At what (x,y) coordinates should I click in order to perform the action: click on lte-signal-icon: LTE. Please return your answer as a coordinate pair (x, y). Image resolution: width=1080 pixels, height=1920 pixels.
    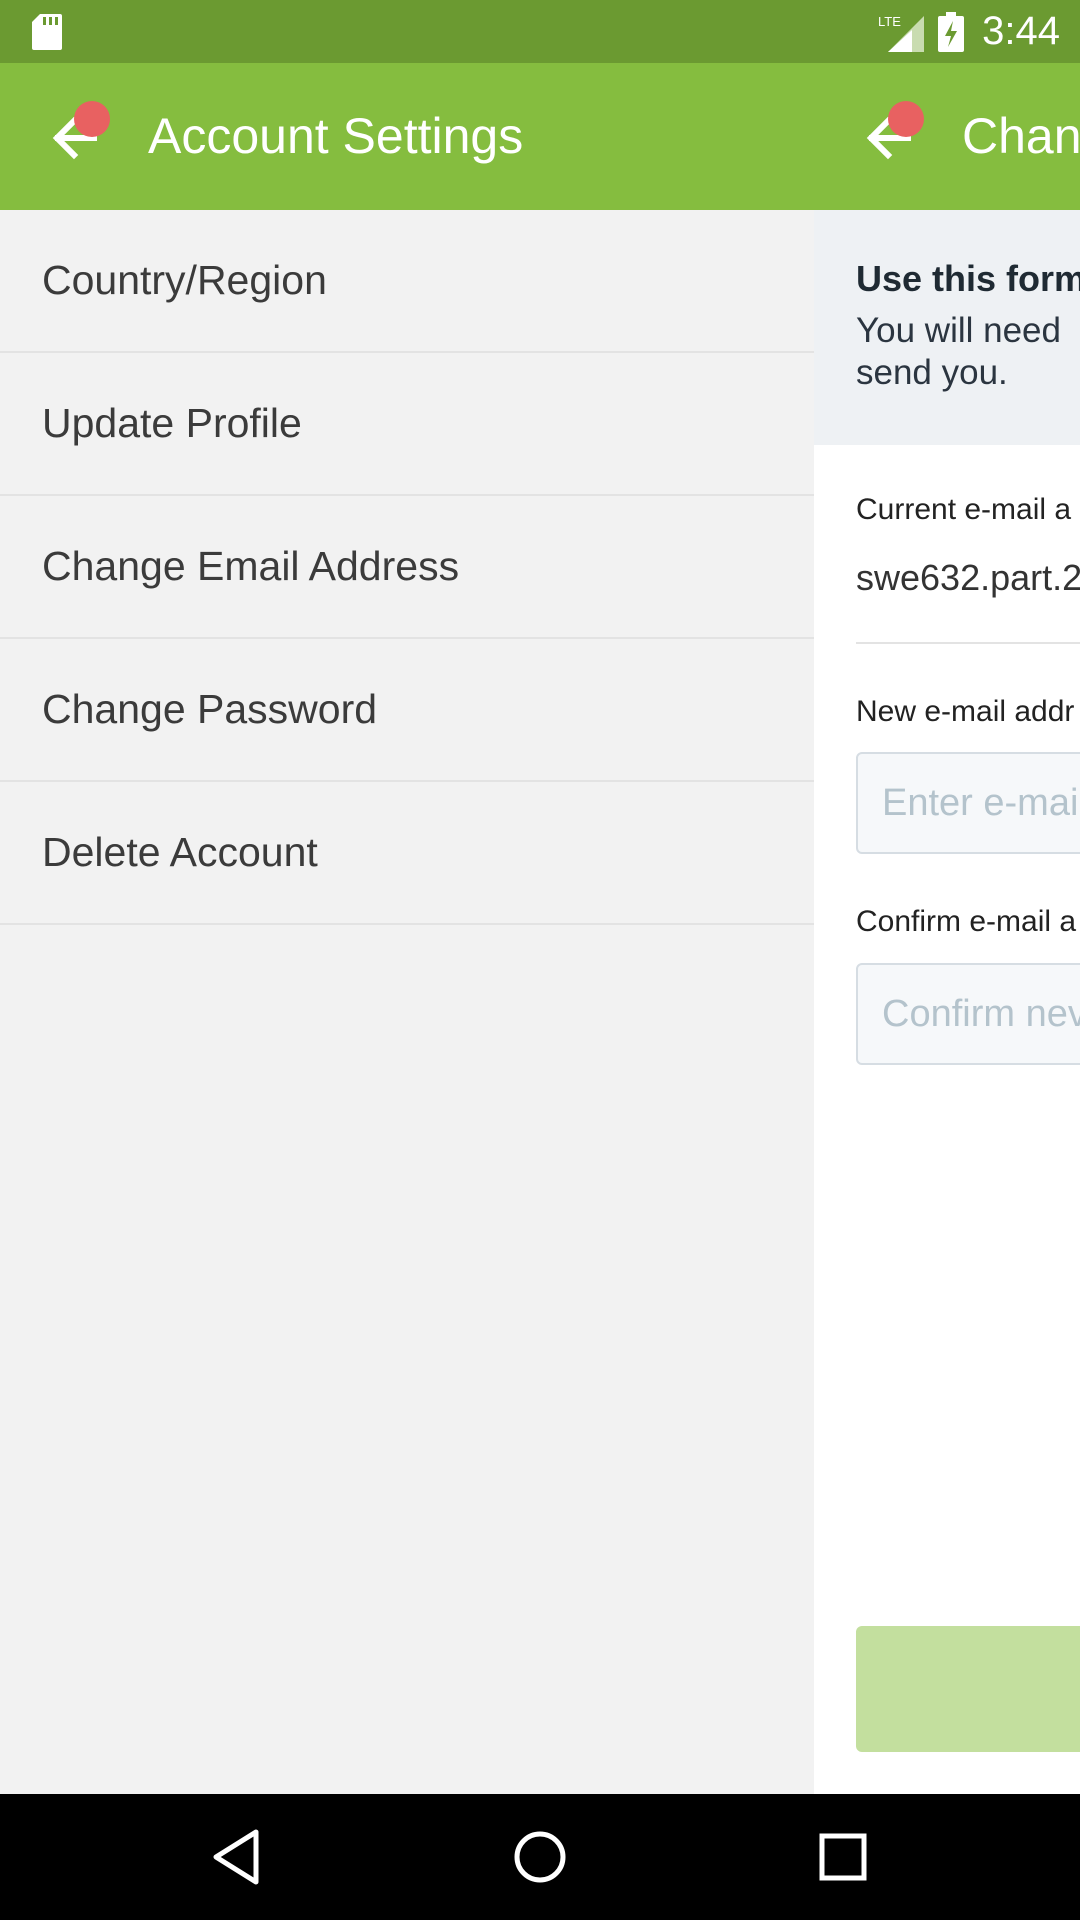
    Looking at the image, I should click on (901, 33).